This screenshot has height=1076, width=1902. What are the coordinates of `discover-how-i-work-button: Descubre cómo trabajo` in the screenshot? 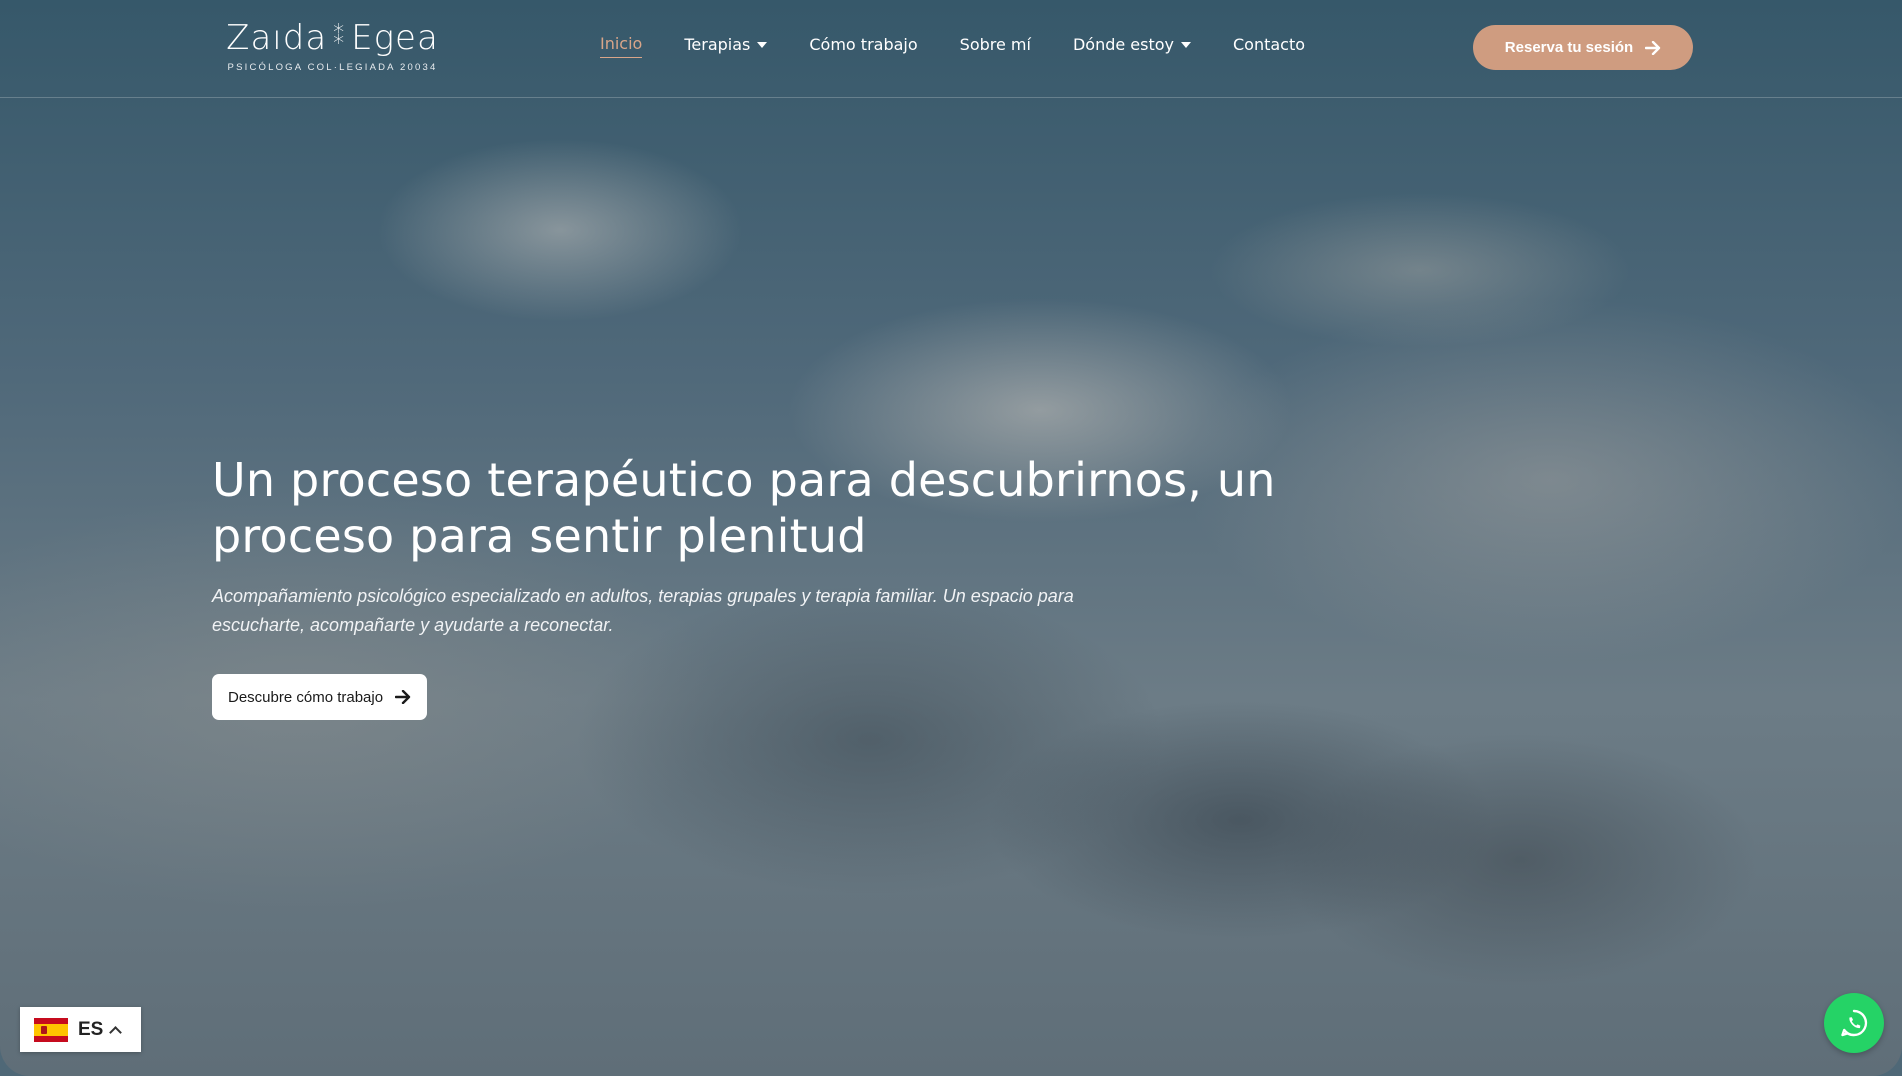 It's located at (320, 697).